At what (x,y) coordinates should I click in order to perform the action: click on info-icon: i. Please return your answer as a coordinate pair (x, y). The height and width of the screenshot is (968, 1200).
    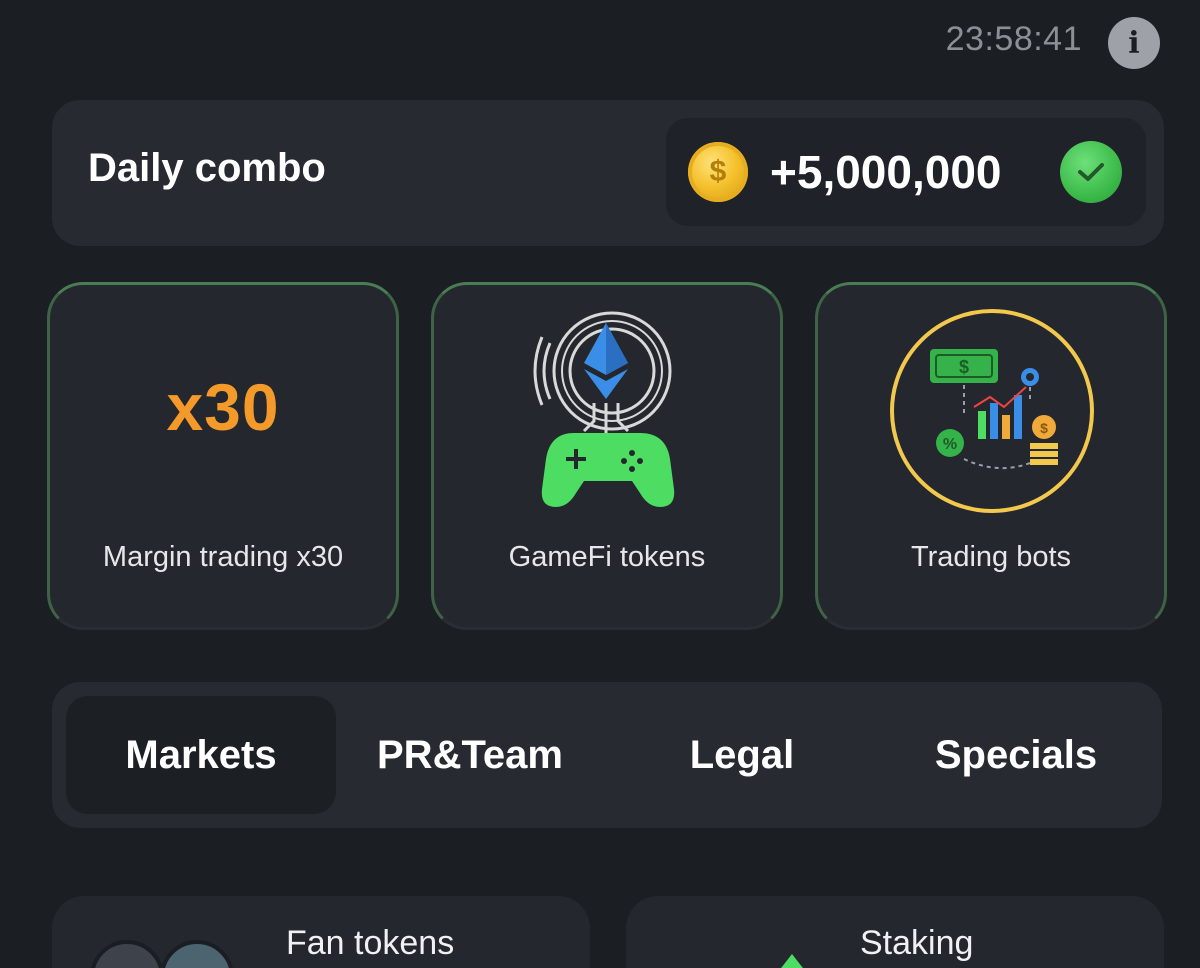
    Looking at the image, I should click on (1134, 43).